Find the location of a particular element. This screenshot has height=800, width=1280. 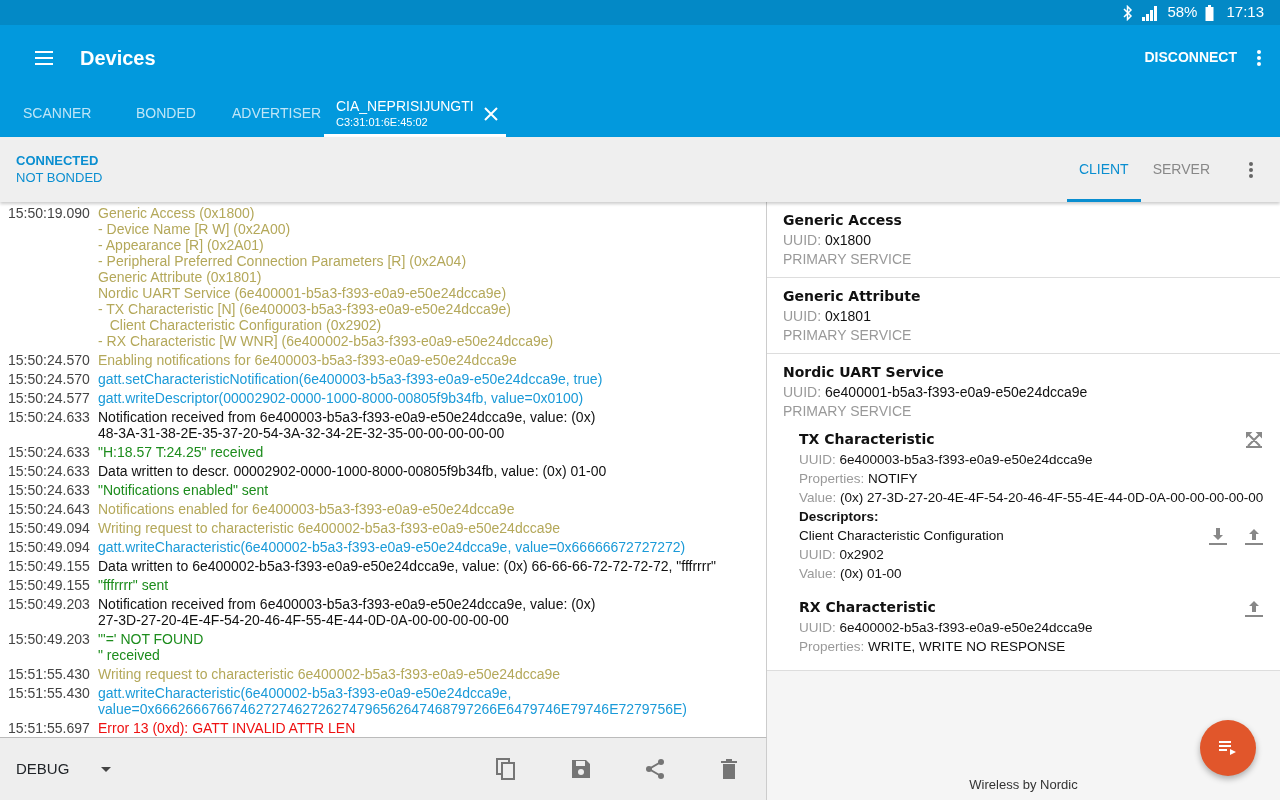

log-message: Notifications enabled for 6e400003-b5a3-f393-e0a9-e50e24dcca9e is located at coordinates (306, 509).